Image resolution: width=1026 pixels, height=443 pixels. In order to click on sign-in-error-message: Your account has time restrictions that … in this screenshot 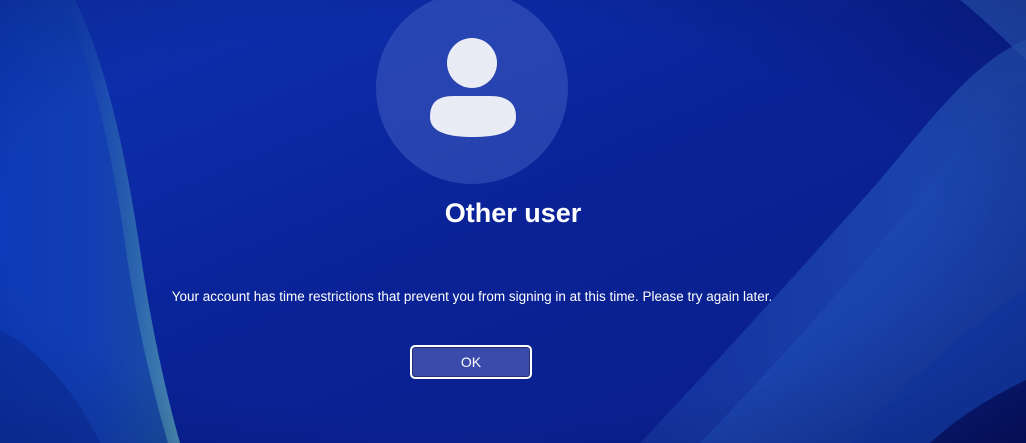, I will do `click(472, 296)`.